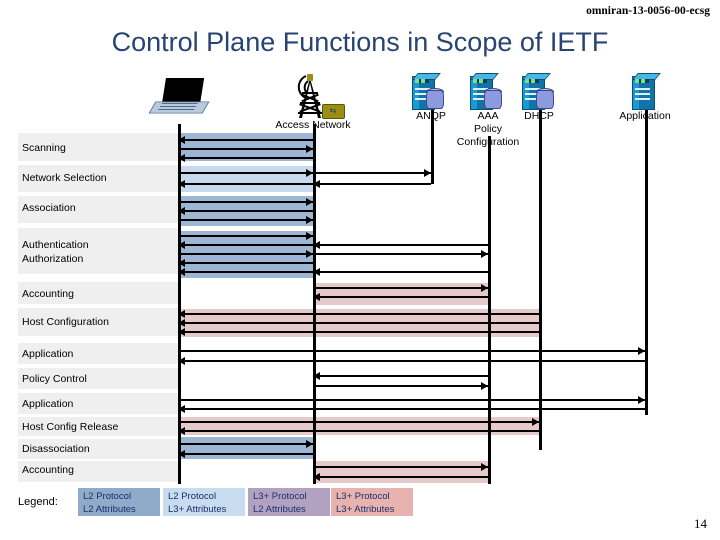 The height and width of the screenshot is (540, 720). I want to click on row-label-policy-control: Policy Control, so click(54, 379).